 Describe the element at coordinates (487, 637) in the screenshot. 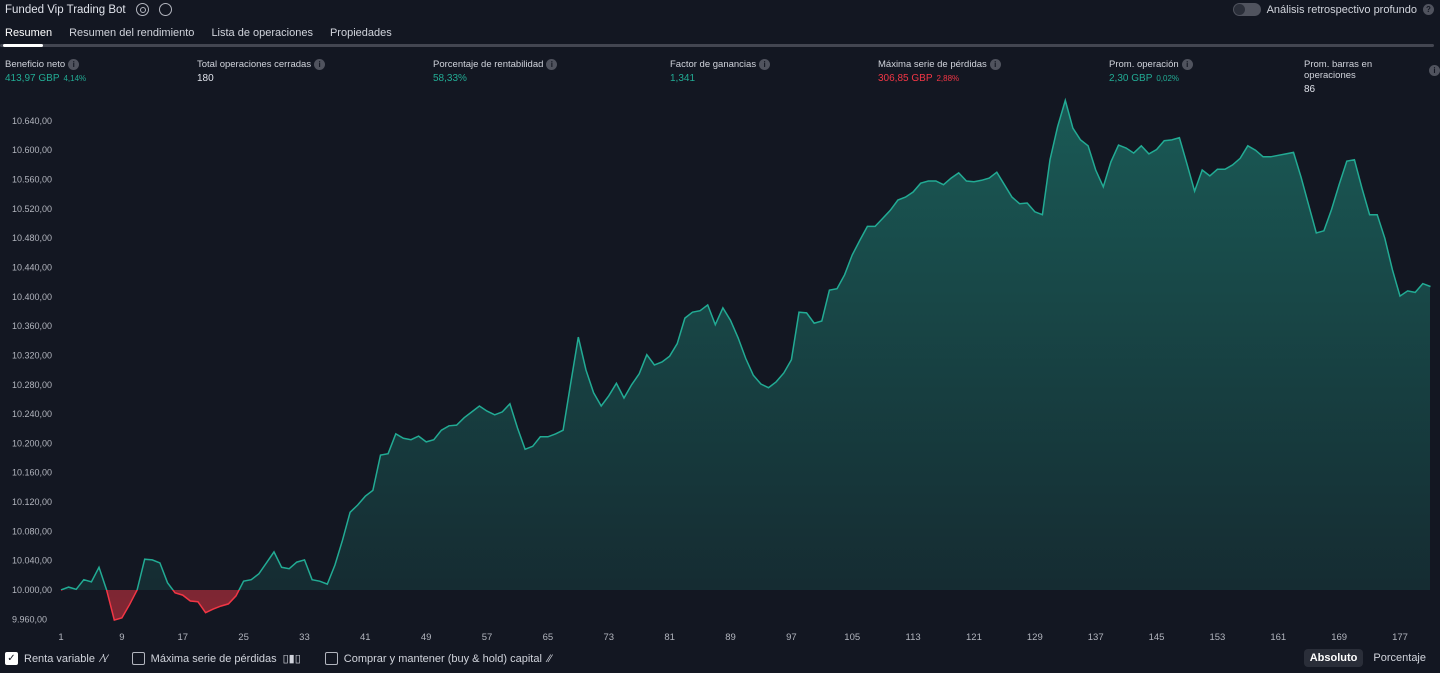

I see `x-tick-label: 57` at that location.